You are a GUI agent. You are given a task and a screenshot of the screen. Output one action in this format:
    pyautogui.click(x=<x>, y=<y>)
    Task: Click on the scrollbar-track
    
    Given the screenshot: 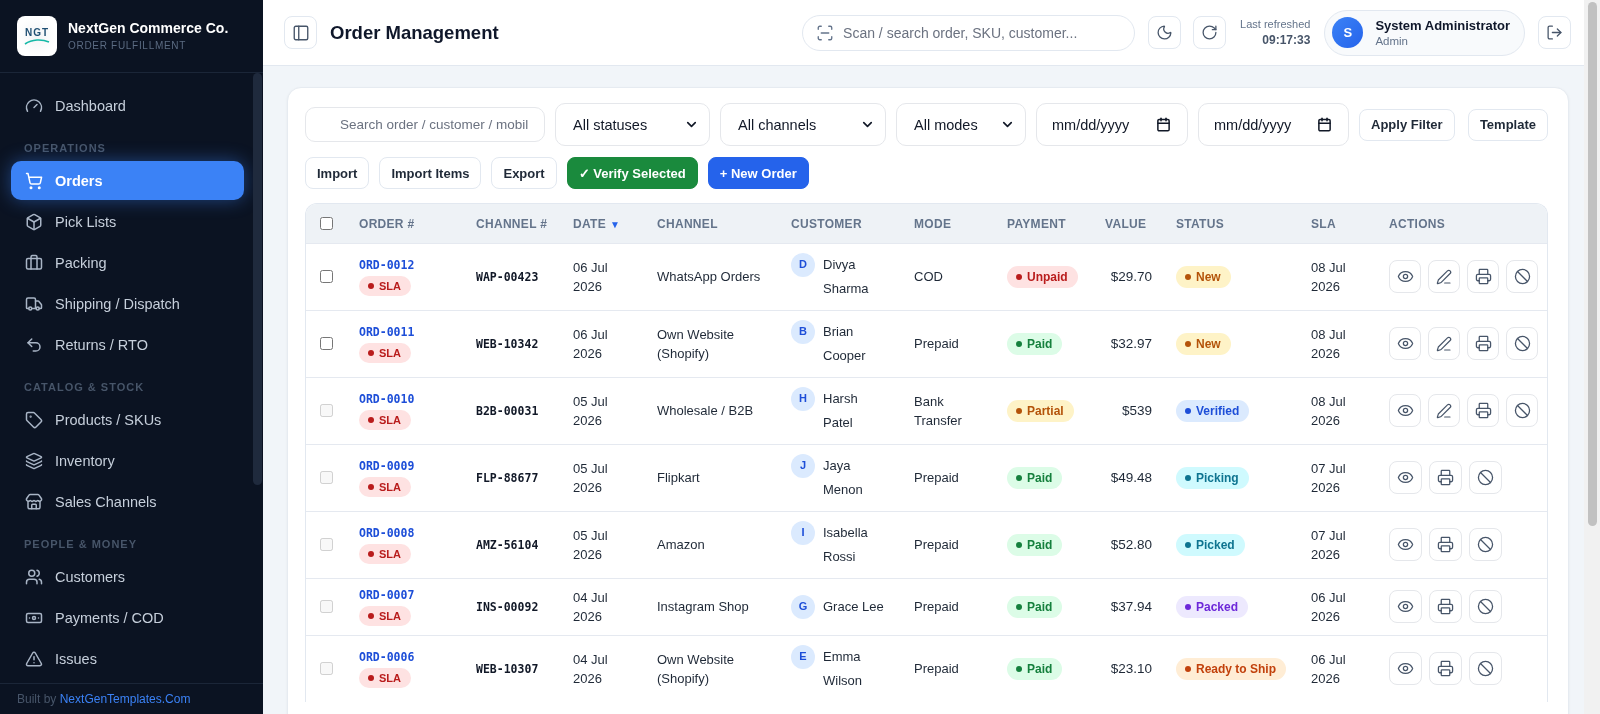 What is the action you would take?
    pyautogui.click(x=1592, y=357)
    